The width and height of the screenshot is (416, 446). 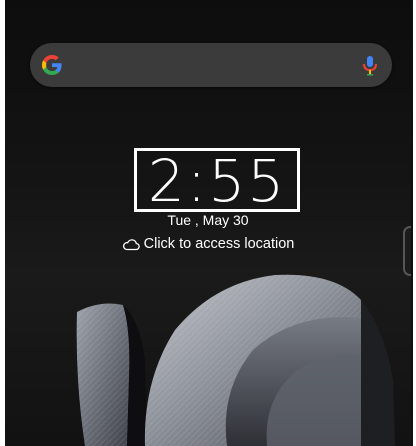 What do you see at coordinates (219, 244) in the screenshot?
I see `location-text: Click to access location` at bounding box center [219, 244].